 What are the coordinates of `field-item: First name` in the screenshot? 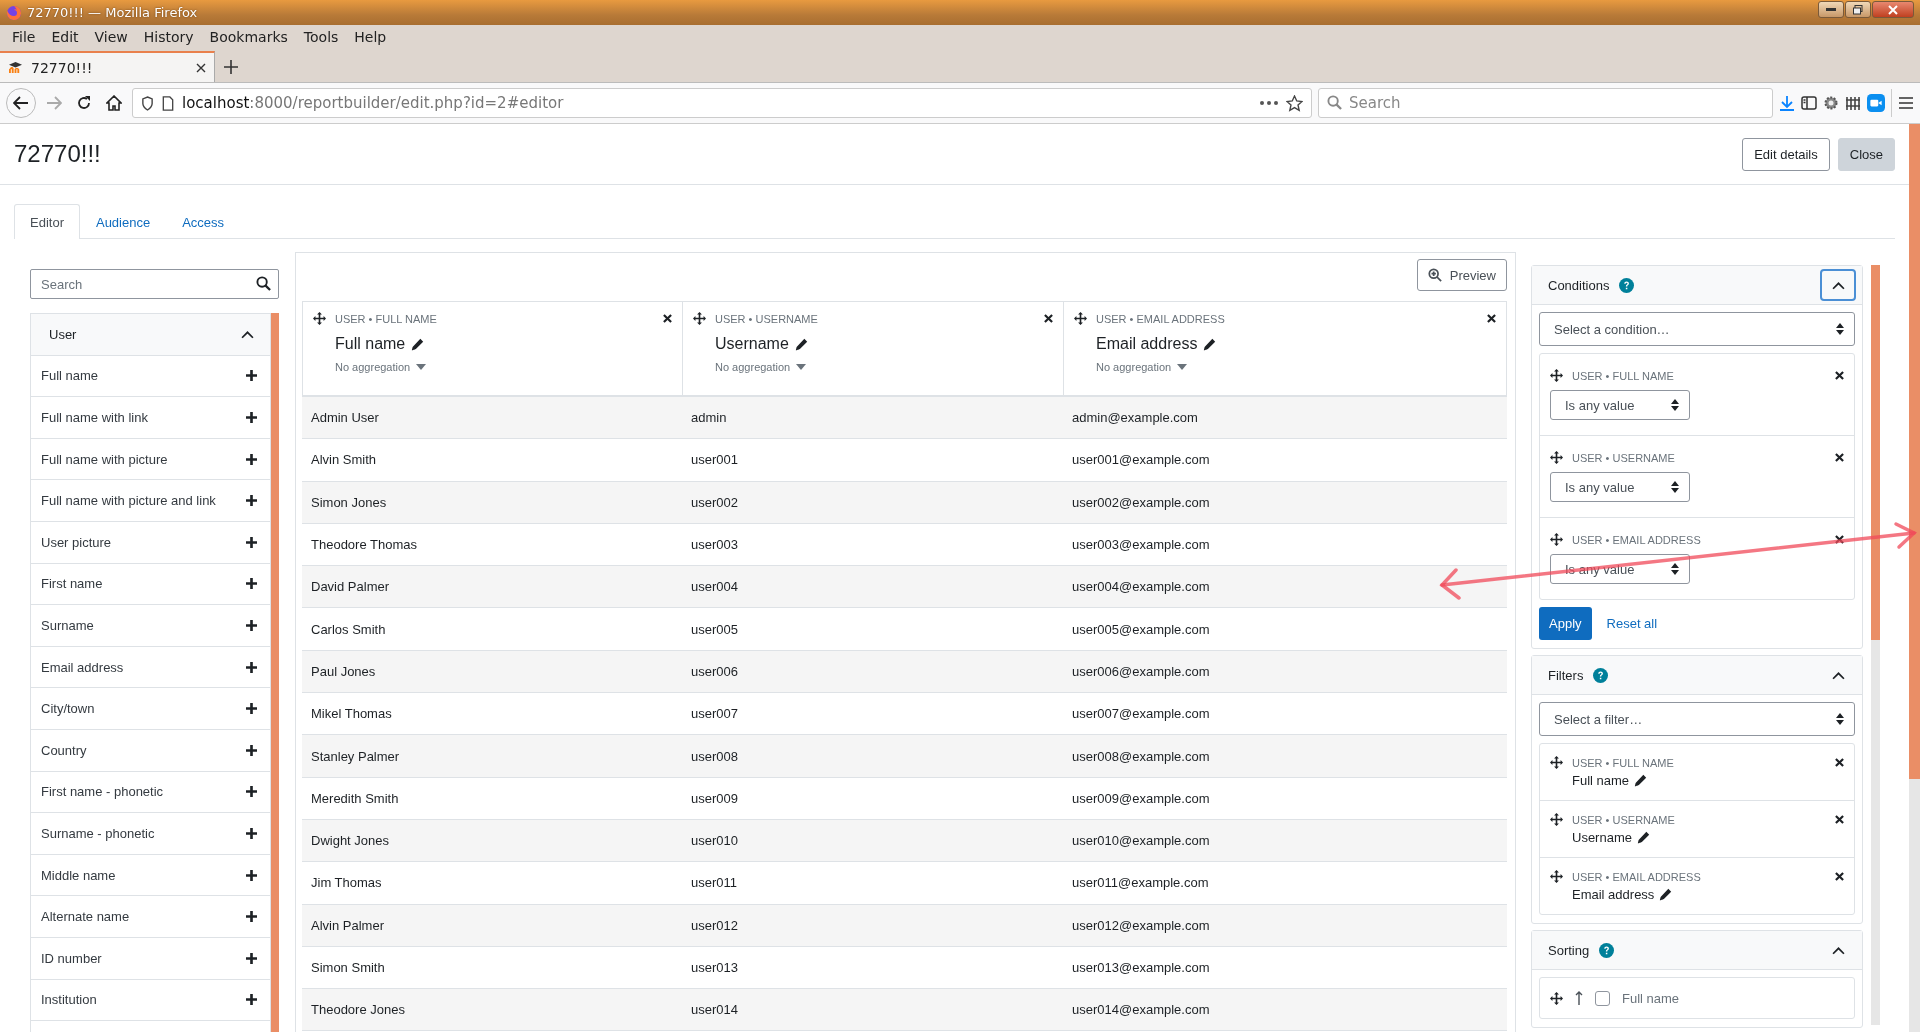 It's located at (150, 584).